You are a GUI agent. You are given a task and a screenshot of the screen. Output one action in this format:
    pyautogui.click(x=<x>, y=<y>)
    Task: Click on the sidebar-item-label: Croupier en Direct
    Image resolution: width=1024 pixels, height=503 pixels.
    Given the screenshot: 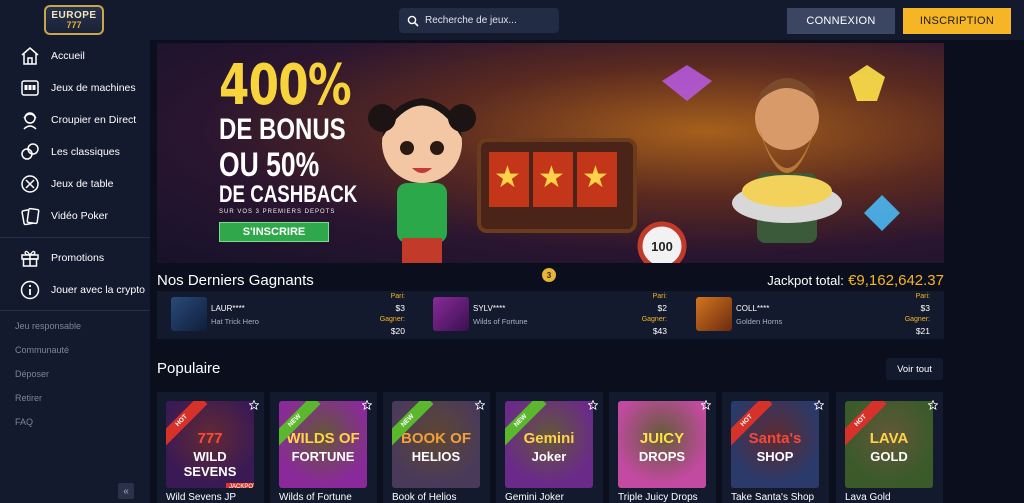 What is the action you would take?
    pyautogui.click(x=94, y=120)
    